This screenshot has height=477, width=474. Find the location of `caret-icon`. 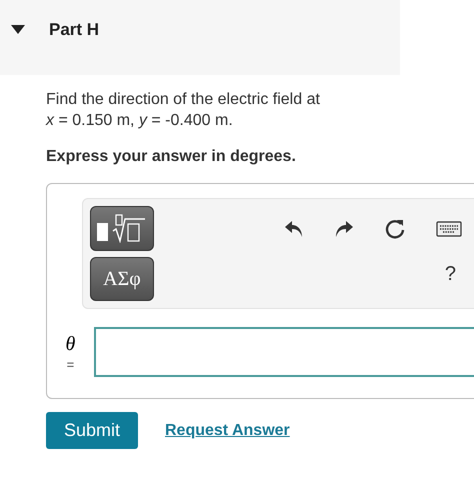

caret-icon is located at coordinates (18, 29).